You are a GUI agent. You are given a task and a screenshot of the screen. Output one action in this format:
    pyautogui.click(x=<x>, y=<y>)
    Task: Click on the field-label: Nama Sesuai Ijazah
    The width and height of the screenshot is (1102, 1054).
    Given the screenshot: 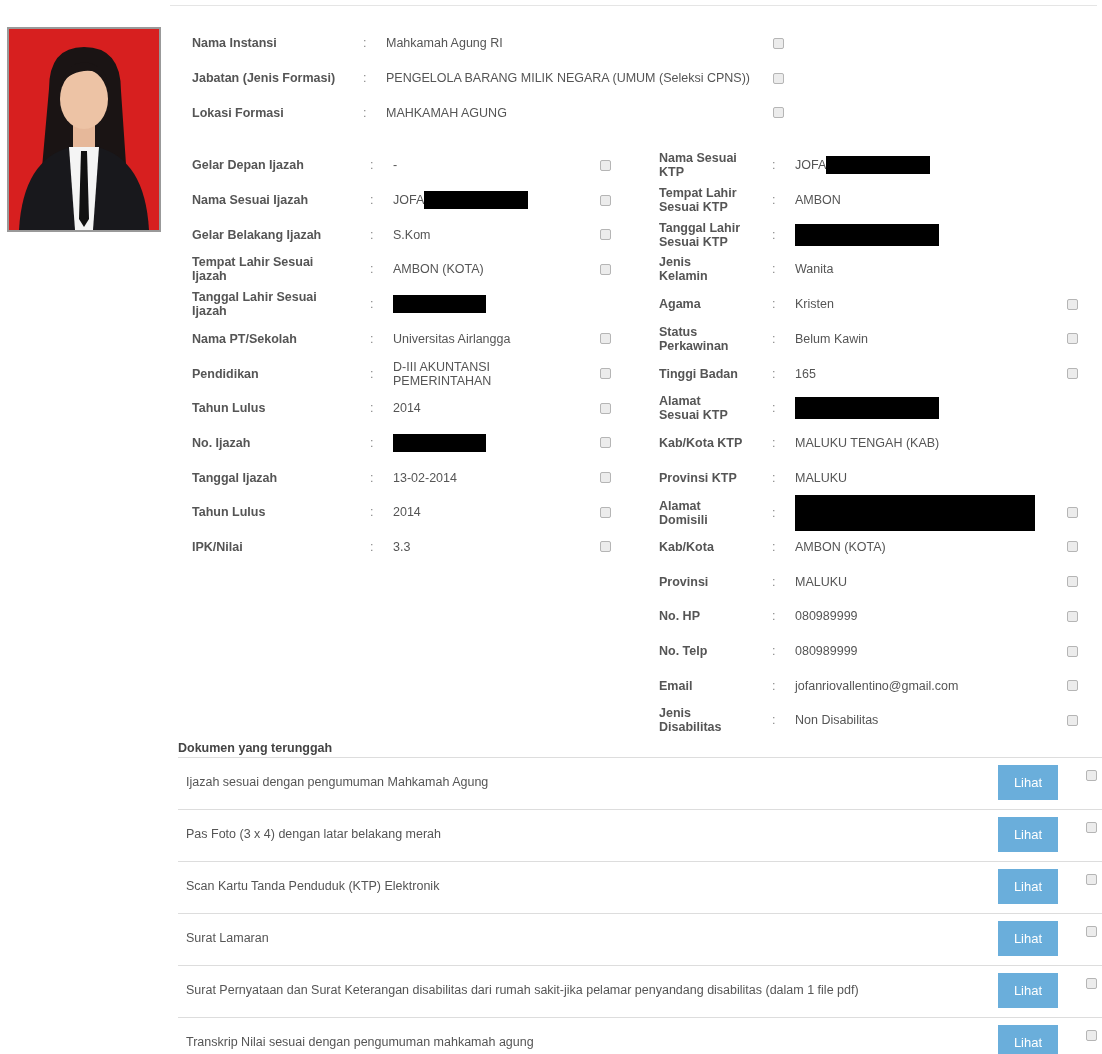 What is the action you would take?
    pyautogui.click(x=251, y=200)
    